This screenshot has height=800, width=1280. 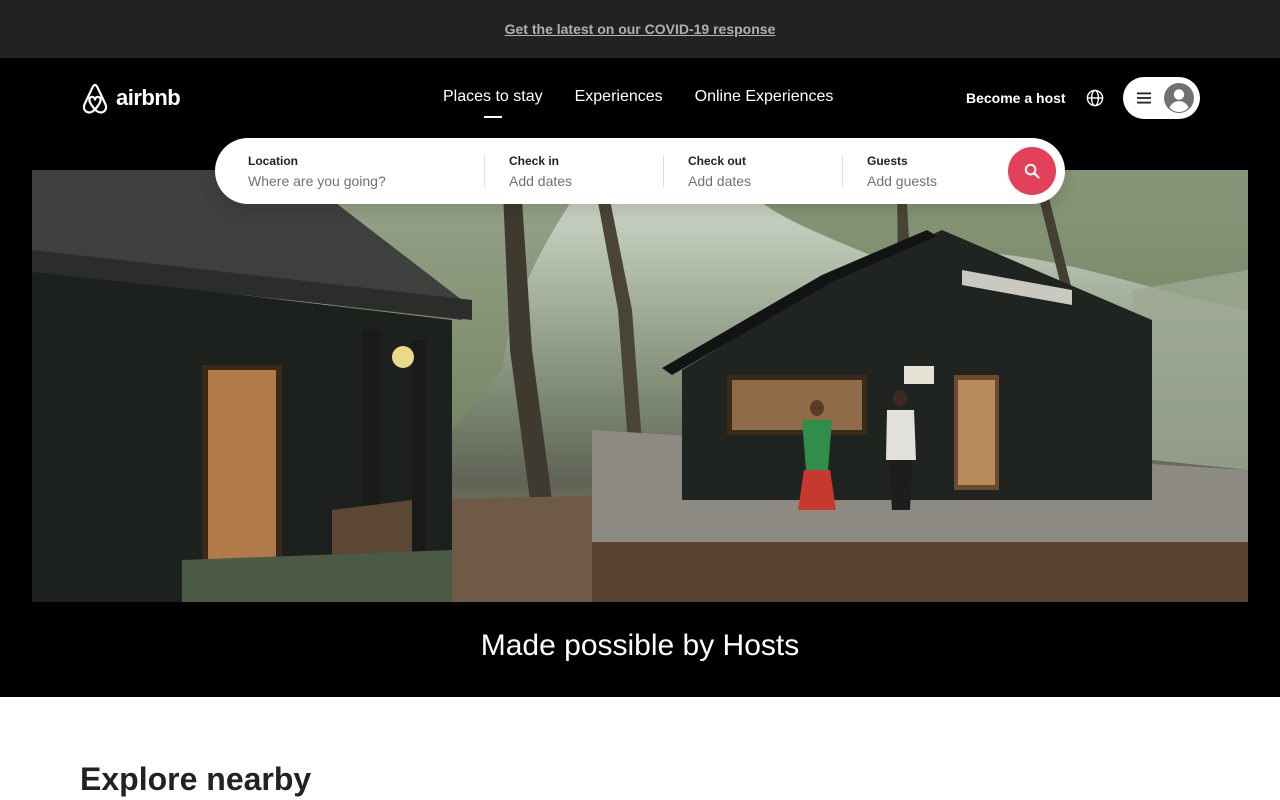 What do you see at coordinates (640, 645) in the screenshot?
I see `hero-caption: Made possible by Hosts` at bounding box center [640, 645].